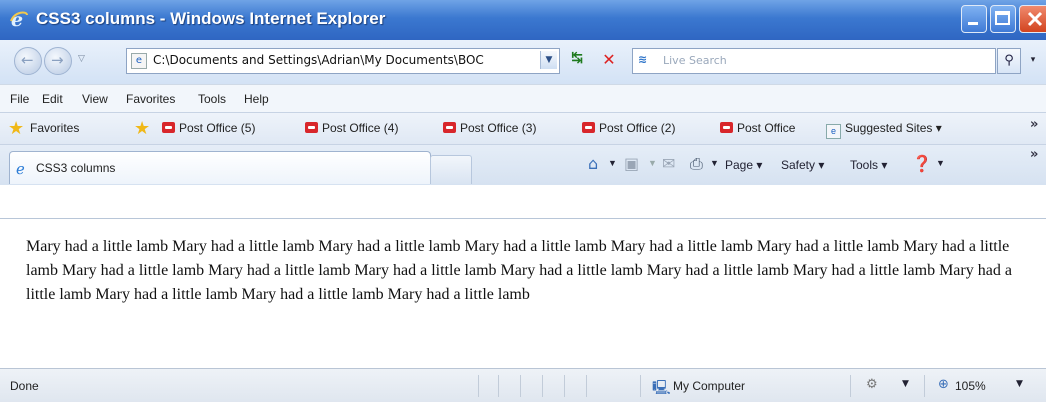 This screenshot has height=402, width=1046. What do you see at coordinates (695, 60) in the screenshot?
I see `search-placeholder: Live Search` at bounding box center [695, 60].